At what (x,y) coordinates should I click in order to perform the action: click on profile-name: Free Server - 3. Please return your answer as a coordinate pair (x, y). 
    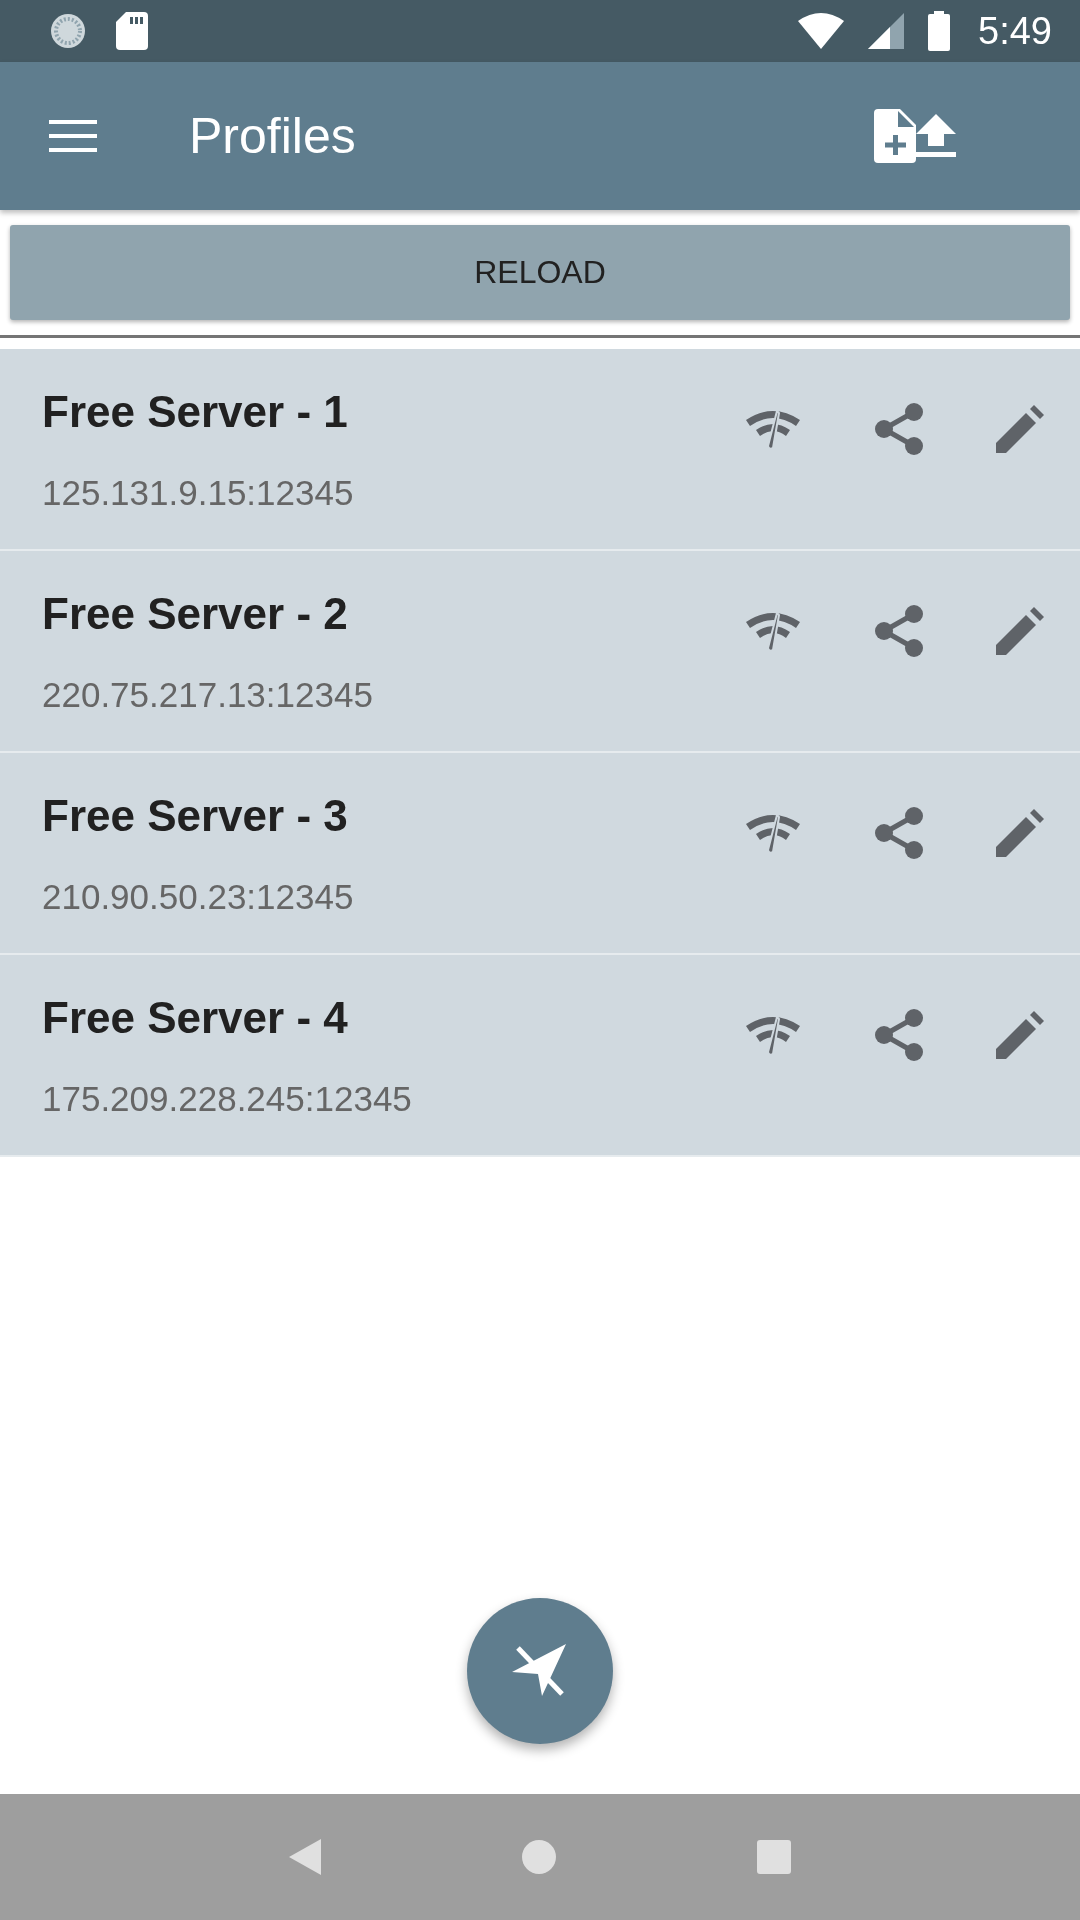
    Looking at the image, I should click on (195, 816).